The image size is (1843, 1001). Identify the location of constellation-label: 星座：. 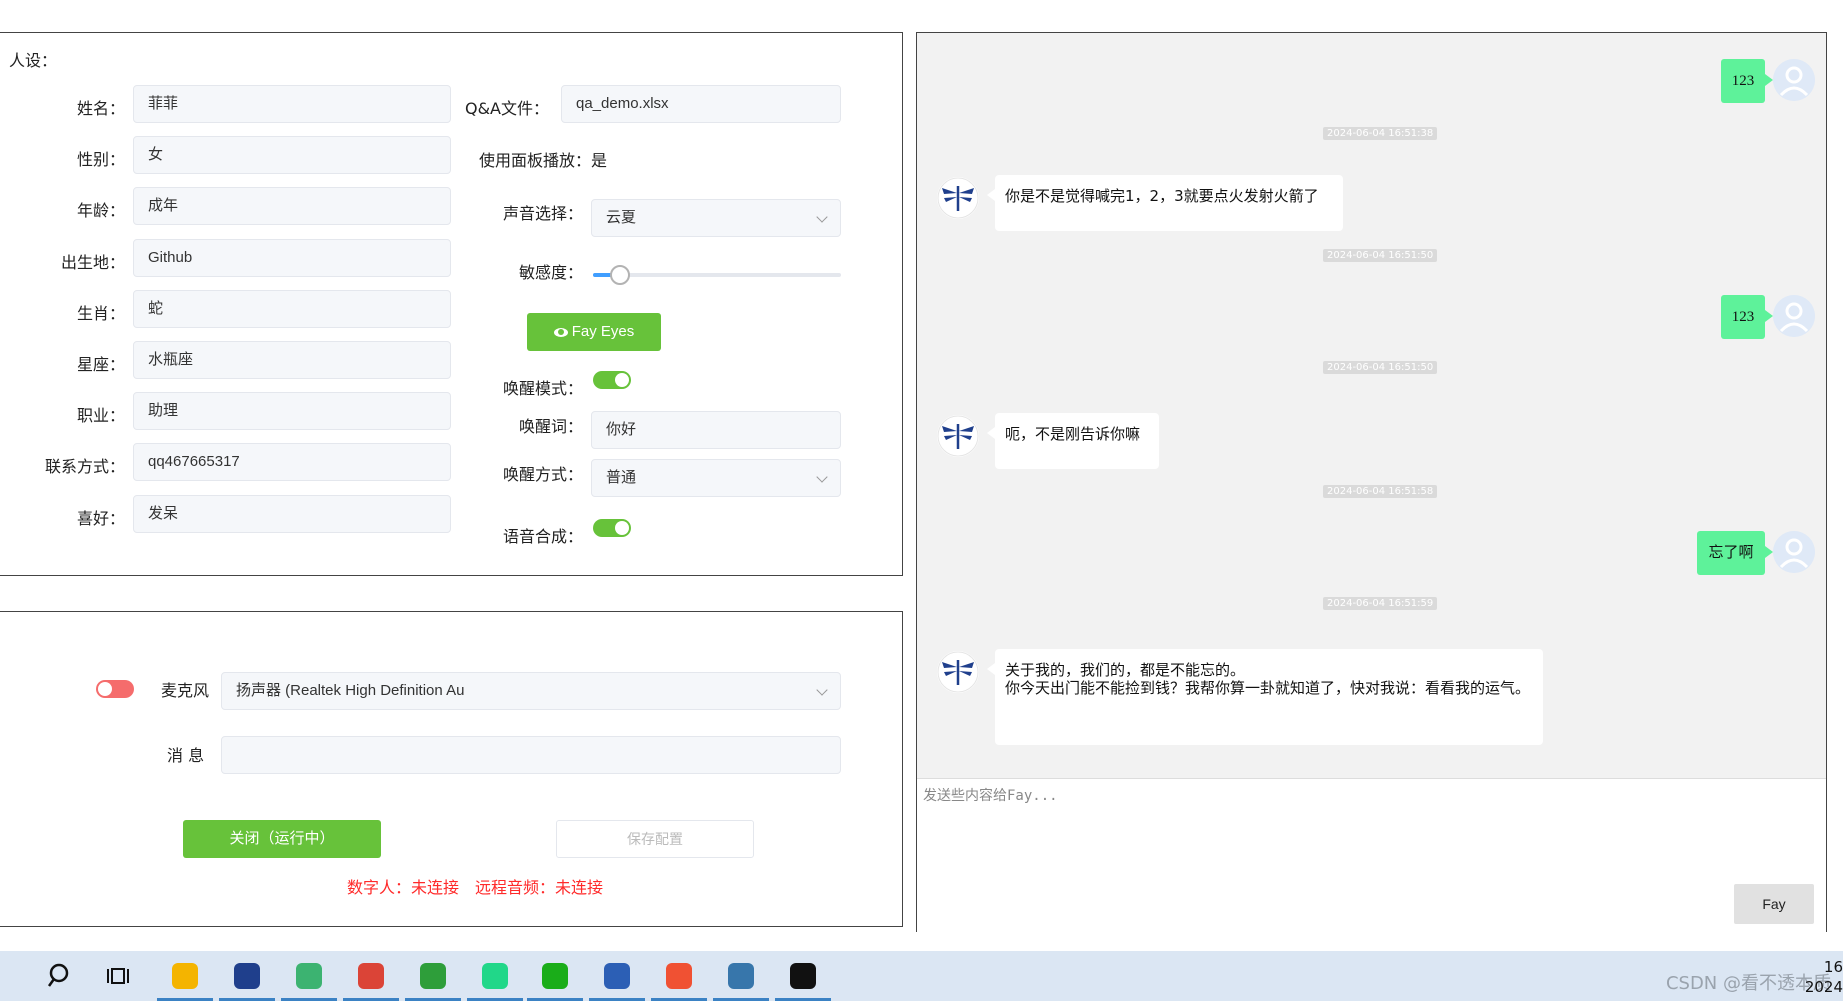
(100, 364).